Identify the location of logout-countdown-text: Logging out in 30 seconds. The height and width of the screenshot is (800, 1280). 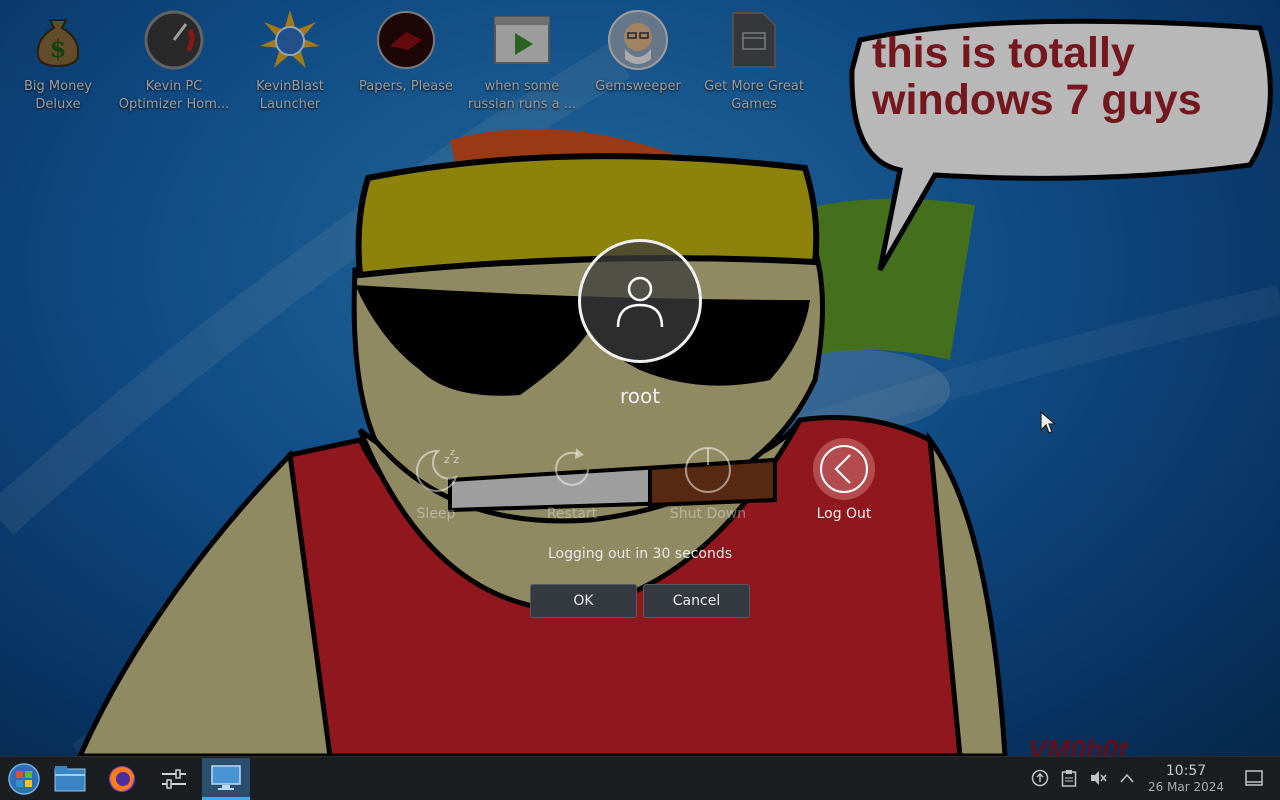
(640, 554).